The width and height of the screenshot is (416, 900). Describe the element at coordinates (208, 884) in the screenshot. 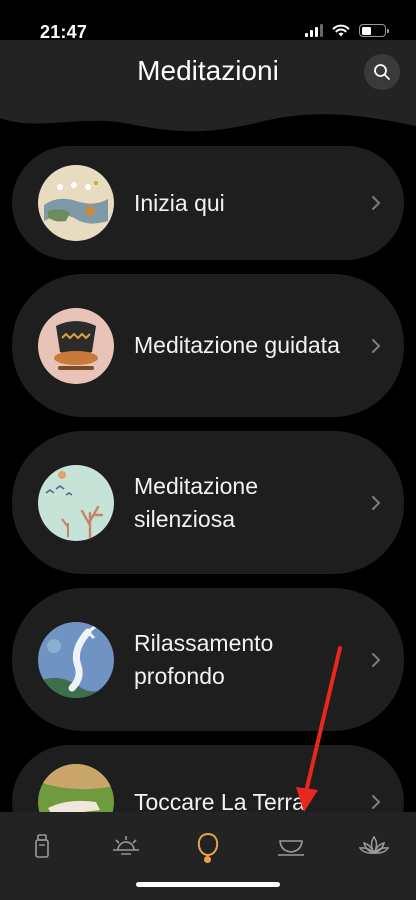

I see `home-indicator` at that location.